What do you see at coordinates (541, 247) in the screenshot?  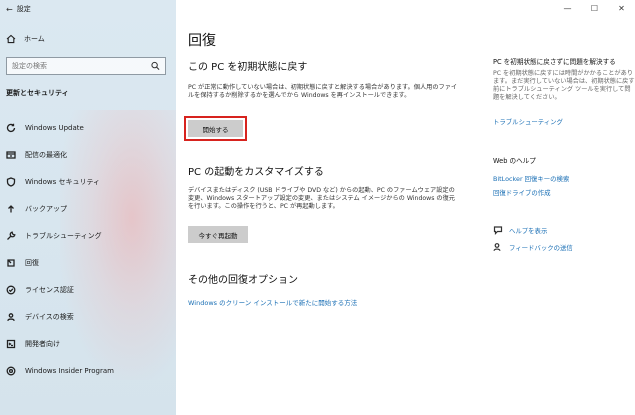 I see `feedback-link: フィードバックの送信` at bounding box center [541, 247].